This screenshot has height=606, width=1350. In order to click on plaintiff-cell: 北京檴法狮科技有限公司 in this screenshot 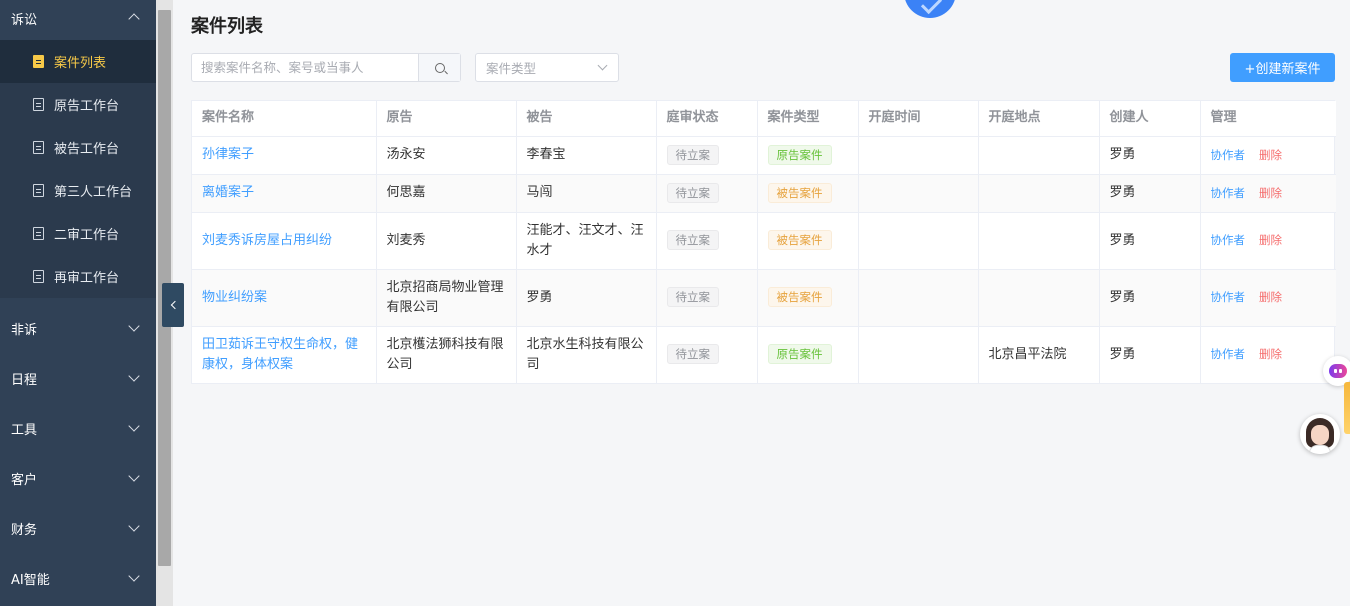, I will do `click(446, 354)`.